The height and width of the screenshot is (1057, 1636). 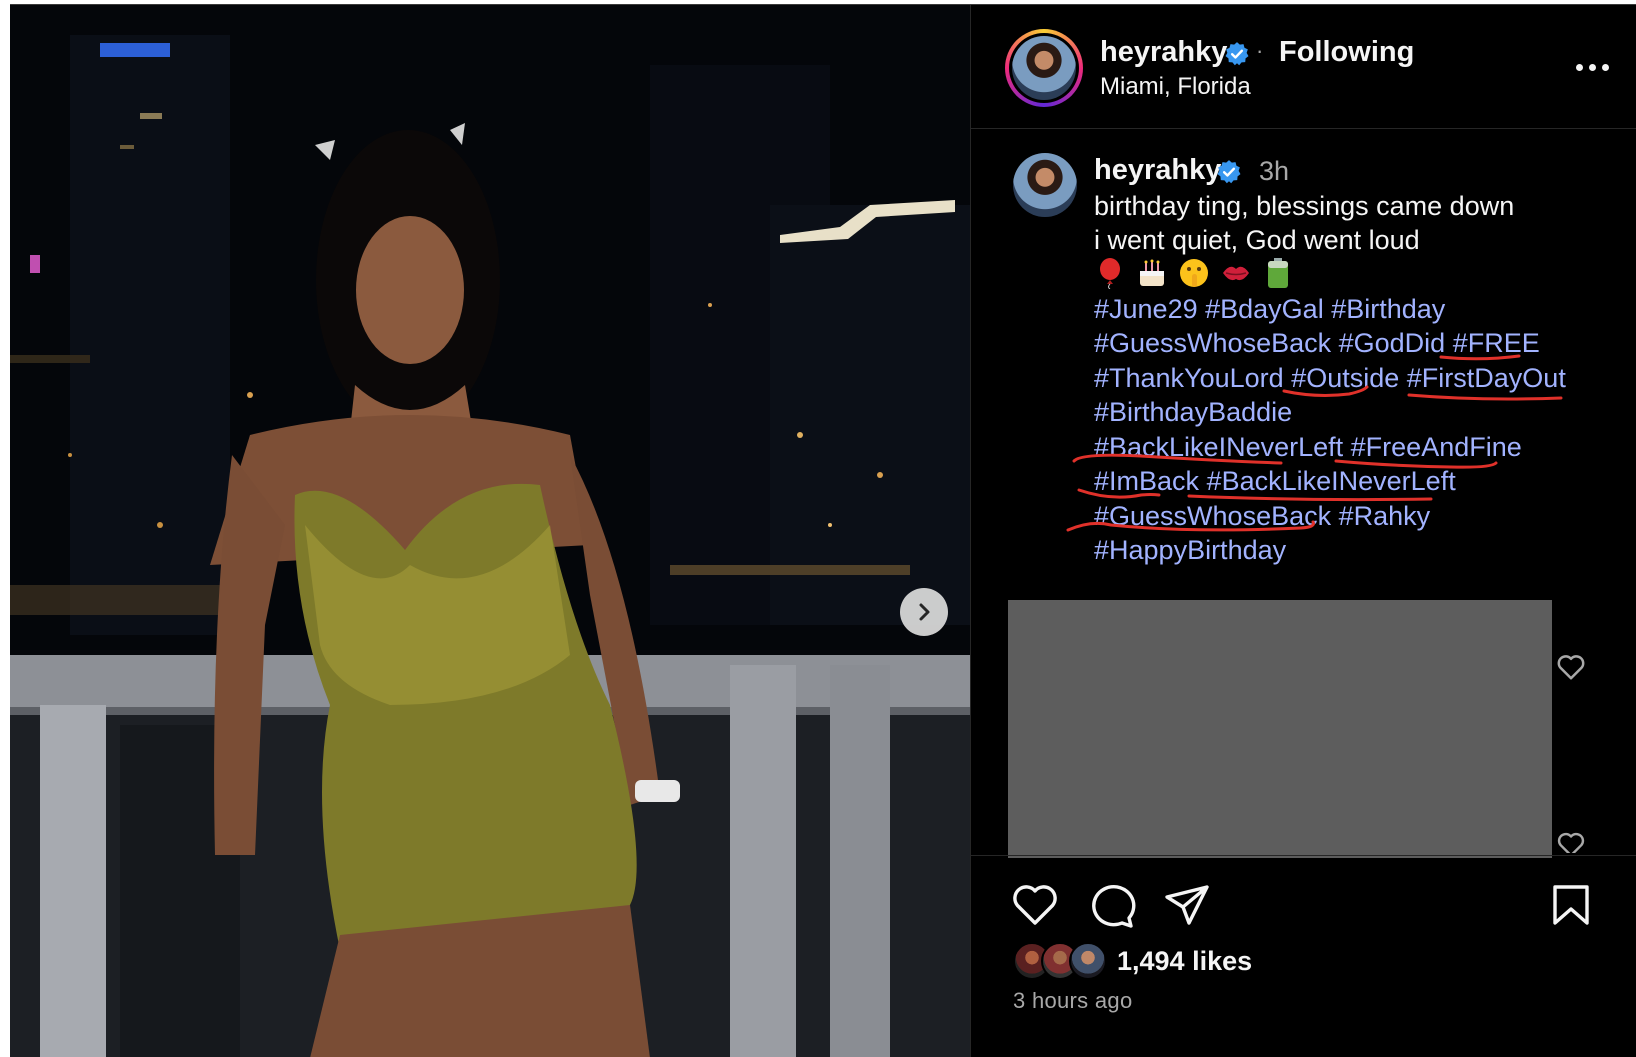 What do you see at coordinates (1346, 52) in the screenshot?
I see `following-button: Following` at bounding box center [1346, 52].